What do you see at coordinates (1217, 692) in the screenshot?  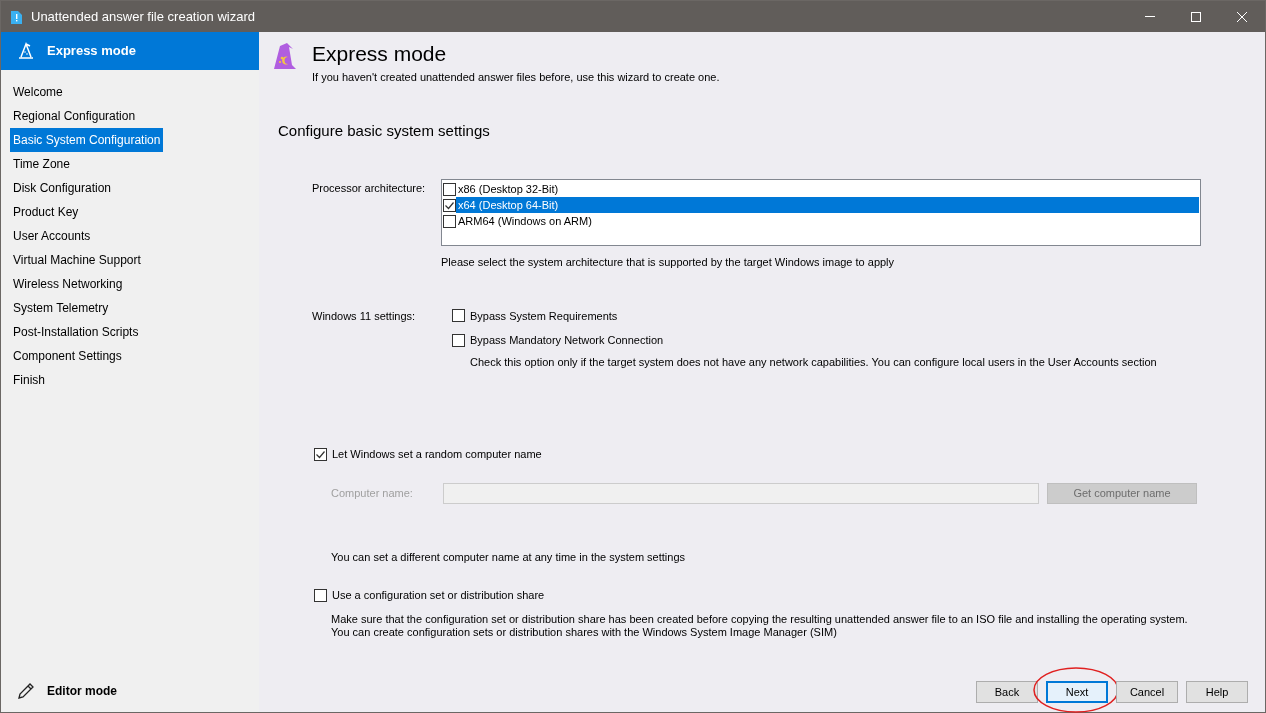 I see `dialog-button: Help` at bounding box center [1217, 692].